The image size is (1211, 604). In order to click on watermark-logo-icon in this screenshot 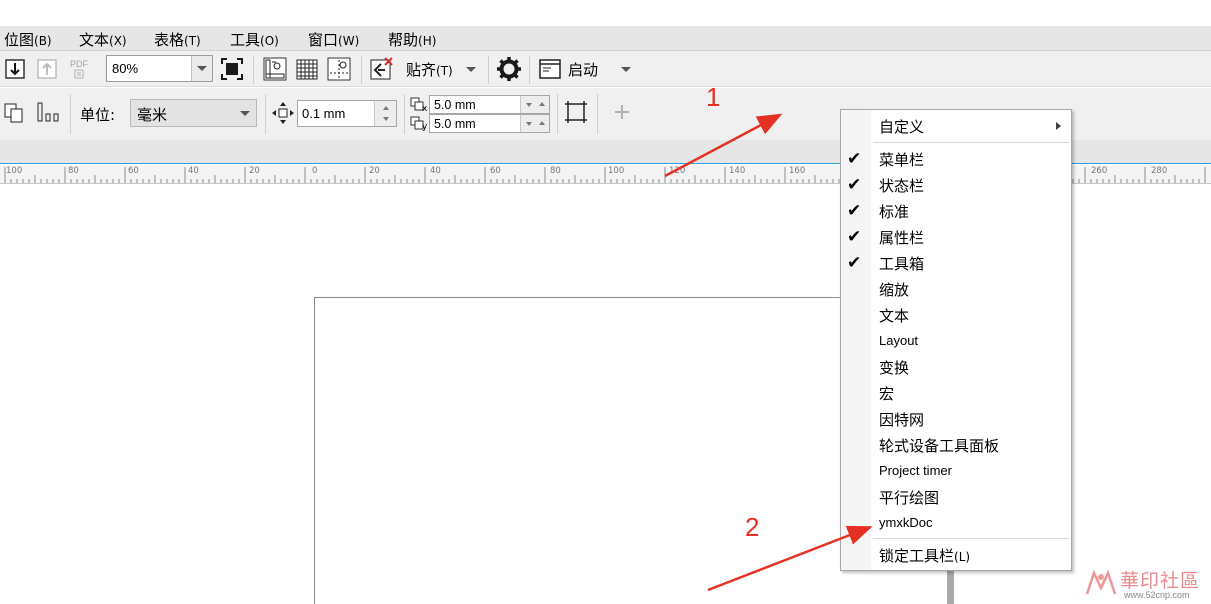, I will do `click(1101, 582)`.